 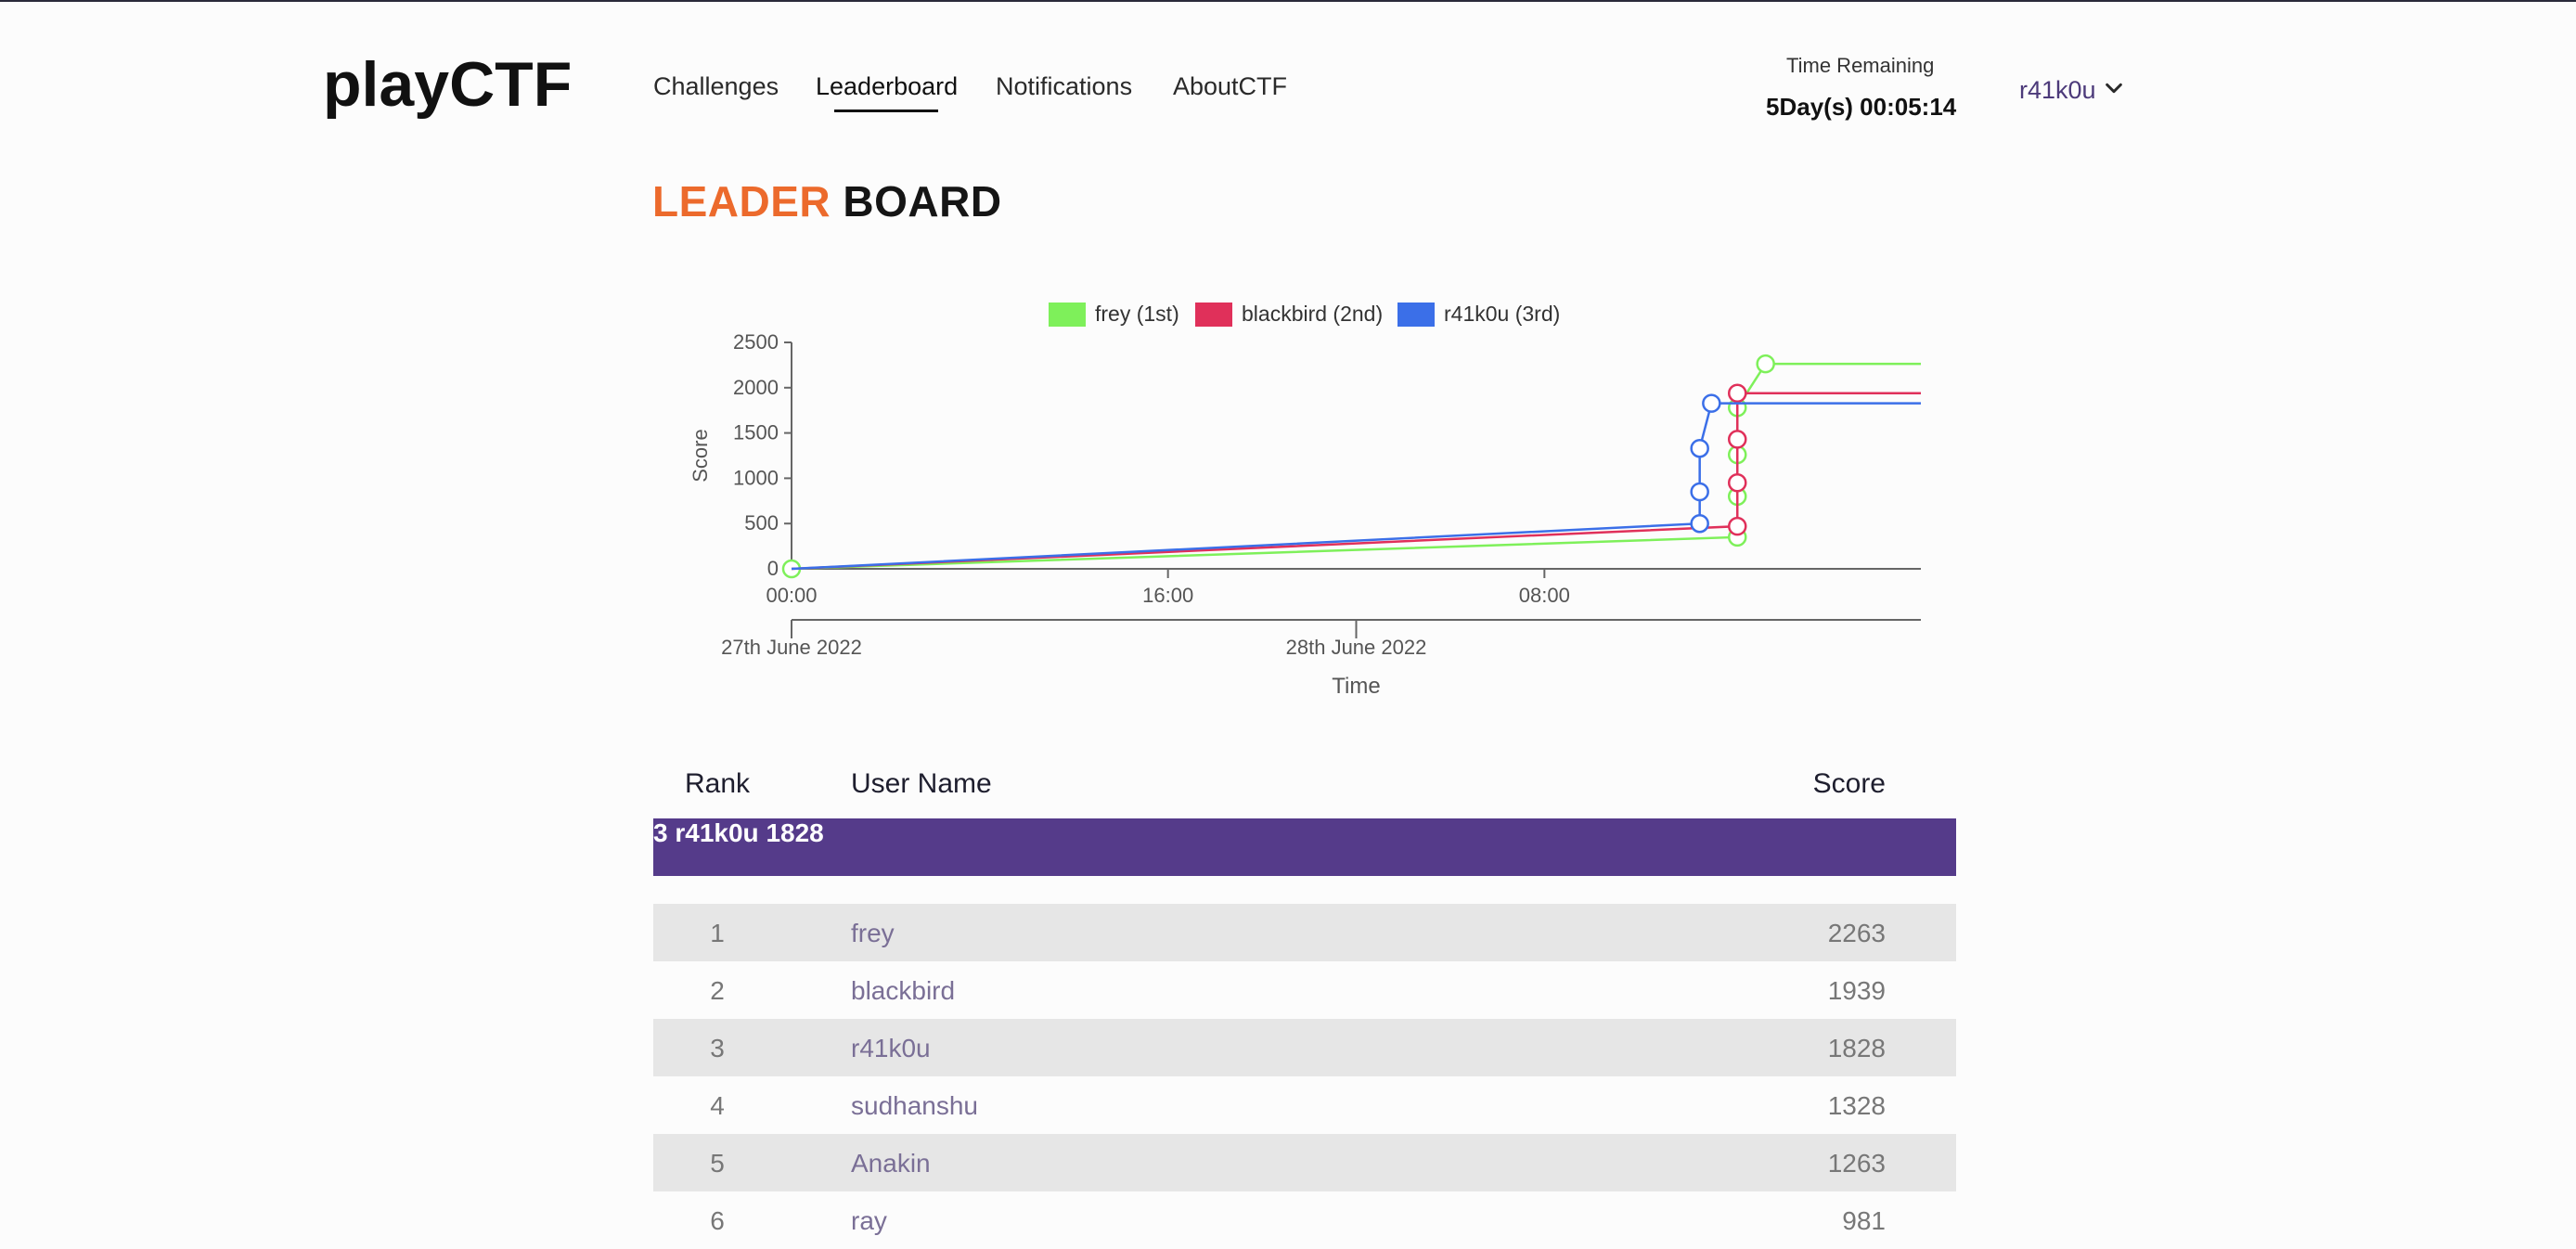 I want to click on table-row: 2 blackbird 1939, so click(x=1304, y=990).